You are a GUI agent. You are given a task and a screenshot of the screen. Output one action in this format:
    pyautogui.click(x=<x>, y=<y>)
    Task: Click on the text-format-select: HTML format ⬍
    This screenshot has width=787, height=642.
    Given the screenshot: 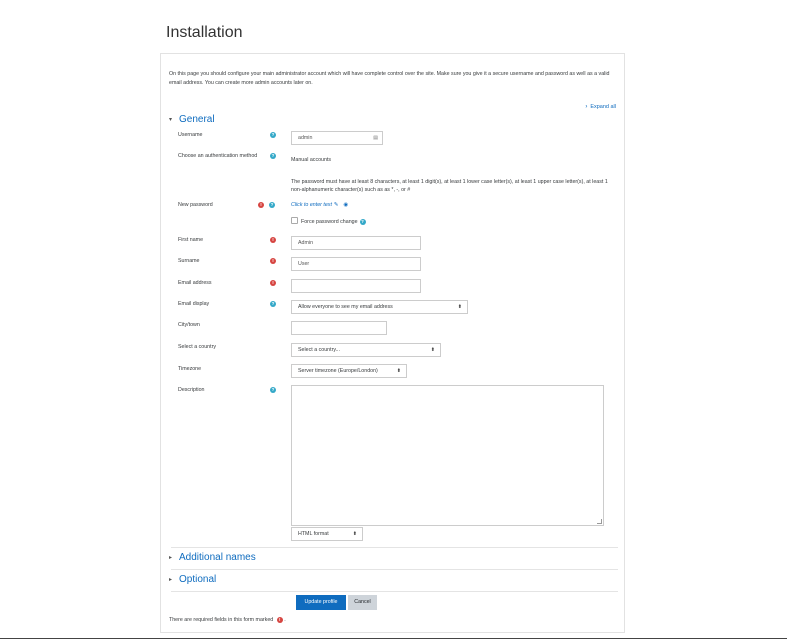 What is the action you would take?
    pyautogui.click(x=327, y=534)
    